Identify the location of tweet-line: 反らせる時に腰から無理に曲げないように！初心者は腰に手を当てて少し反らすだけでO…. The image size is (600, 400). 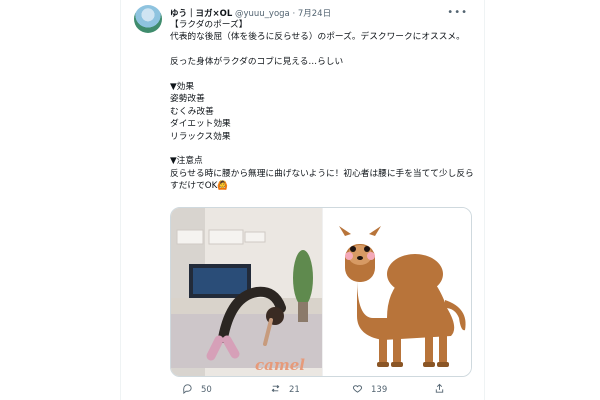
(322, 180).